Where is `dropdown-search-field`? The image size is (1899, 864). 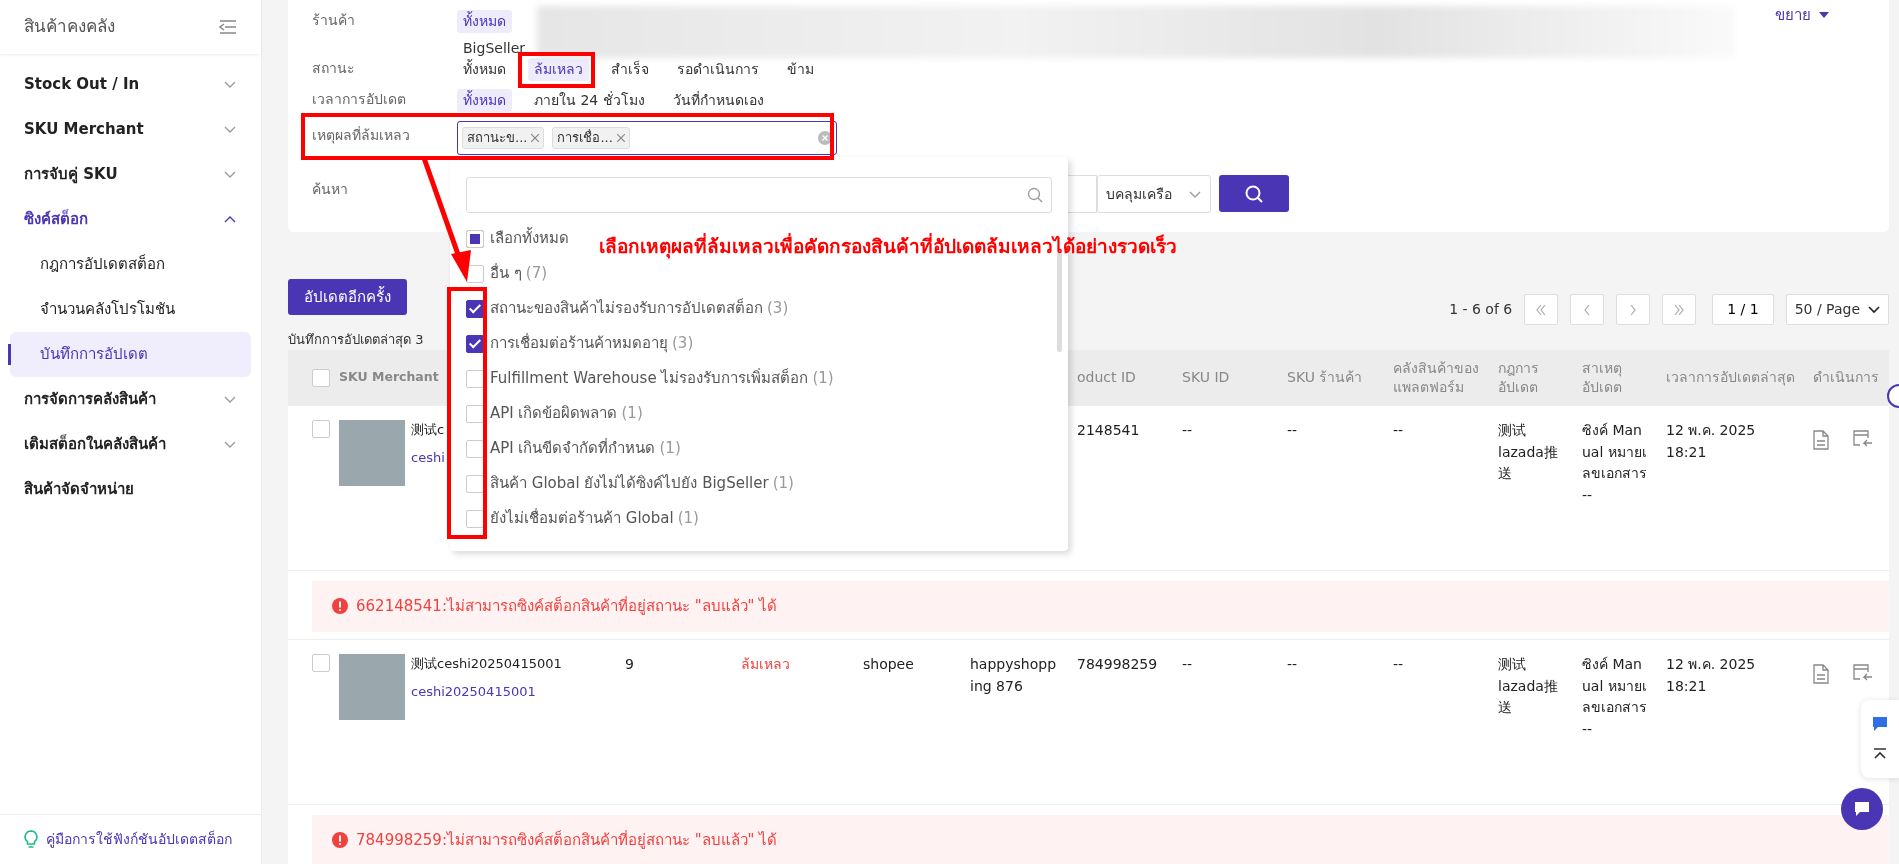
dropdown-search-field is located at coordinates (759, 195).